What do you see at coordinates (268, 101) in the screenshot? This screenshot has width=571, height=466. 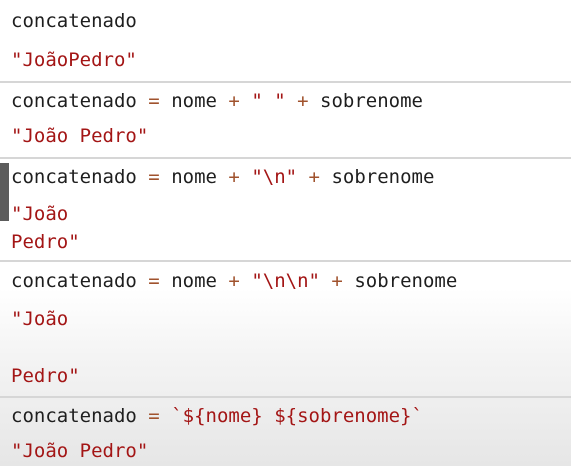 I see `string-literal: " "` at bounding box center [268, 101].